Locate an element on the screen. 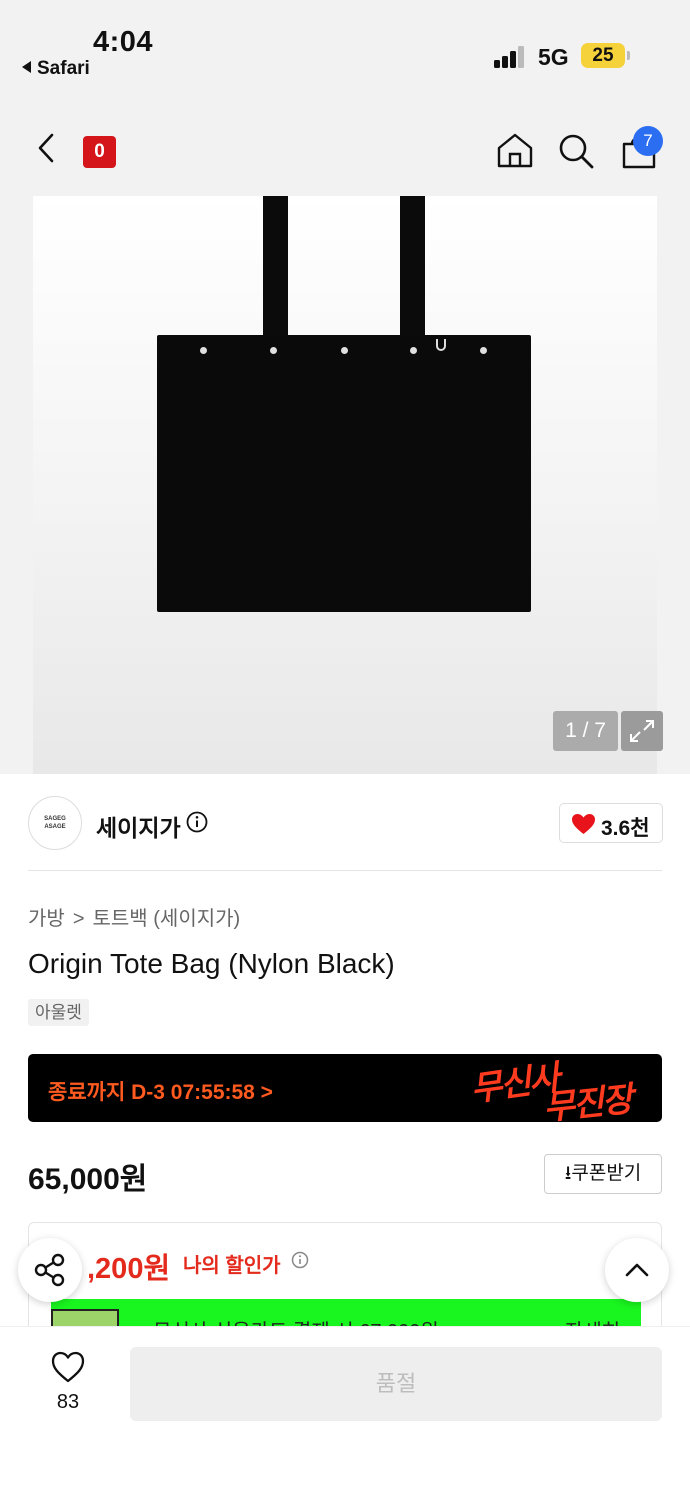 The width and height of the screenshot is (690, 1500). discount-card: ,200원 나의 할인가 무신사 신용카드 결제 시 67,000원 자세히 is located at coordinates (345, 1282).